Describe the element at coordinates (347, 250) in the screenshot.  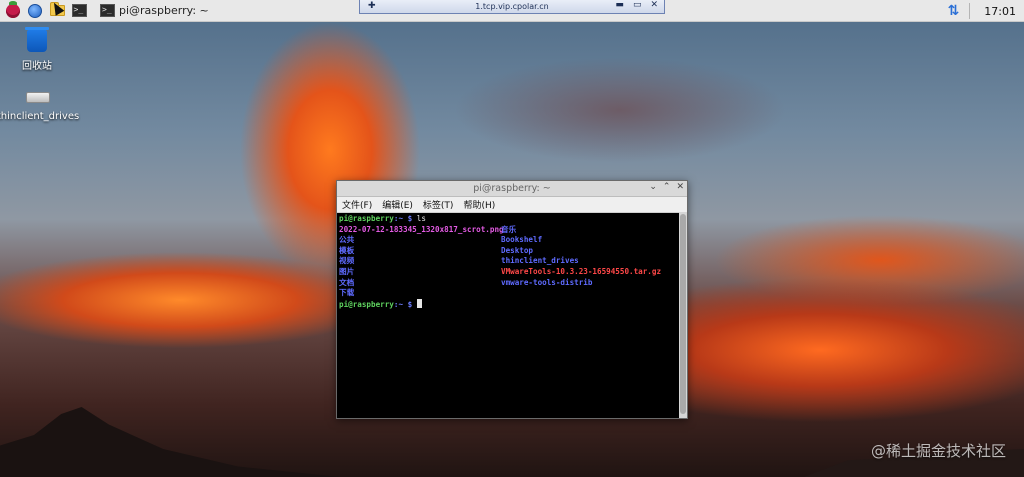
I see `dir-entry: 模板` at that location.